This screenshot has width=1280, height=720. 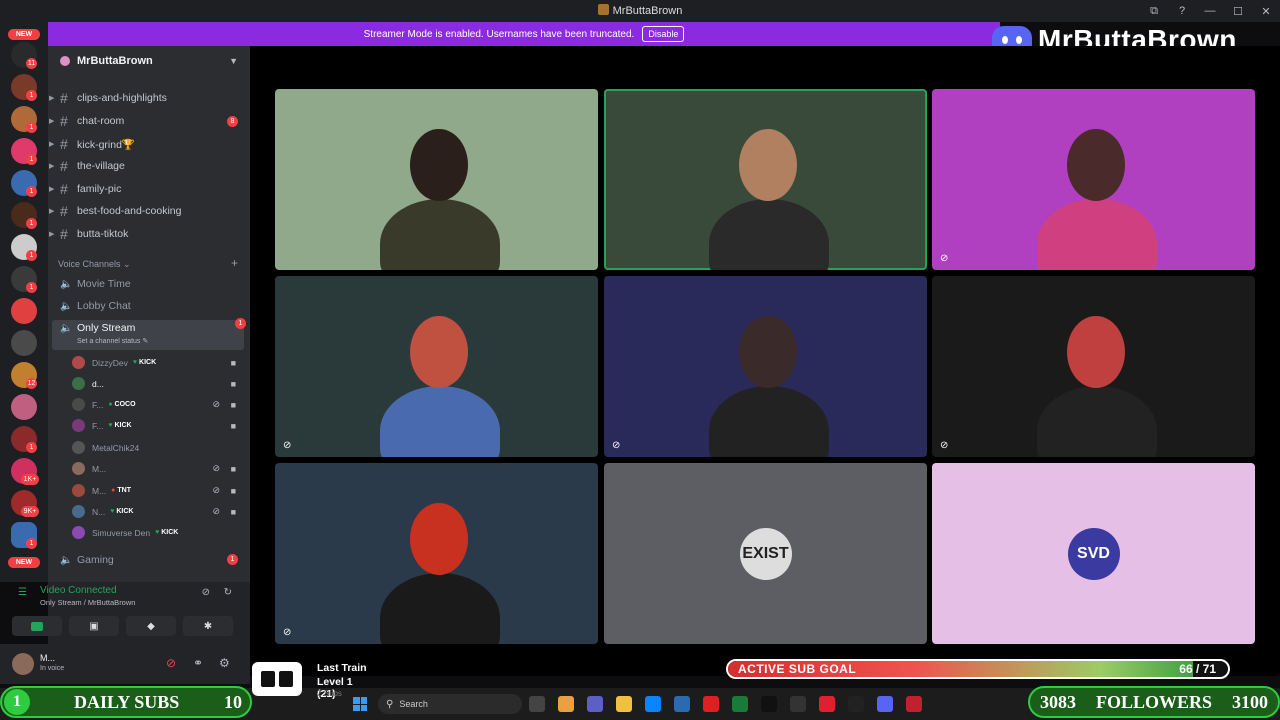 What do you see at coordinates (157, 447) in the screenshot?
I see `voice-user: MetalChik24` at bounding box center [157, 447].